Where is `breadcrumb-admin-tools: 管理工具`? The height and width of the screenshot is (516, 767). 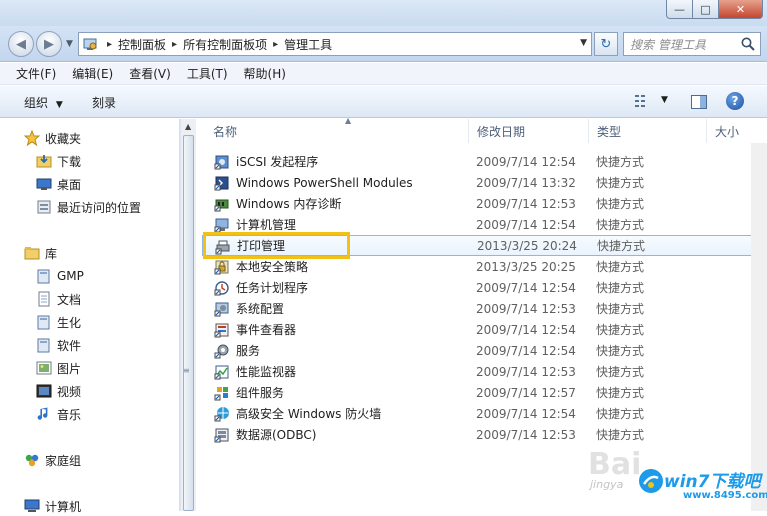
breadcrumb-admin-tools: 管理工具 is located at coordinates (308, 44).